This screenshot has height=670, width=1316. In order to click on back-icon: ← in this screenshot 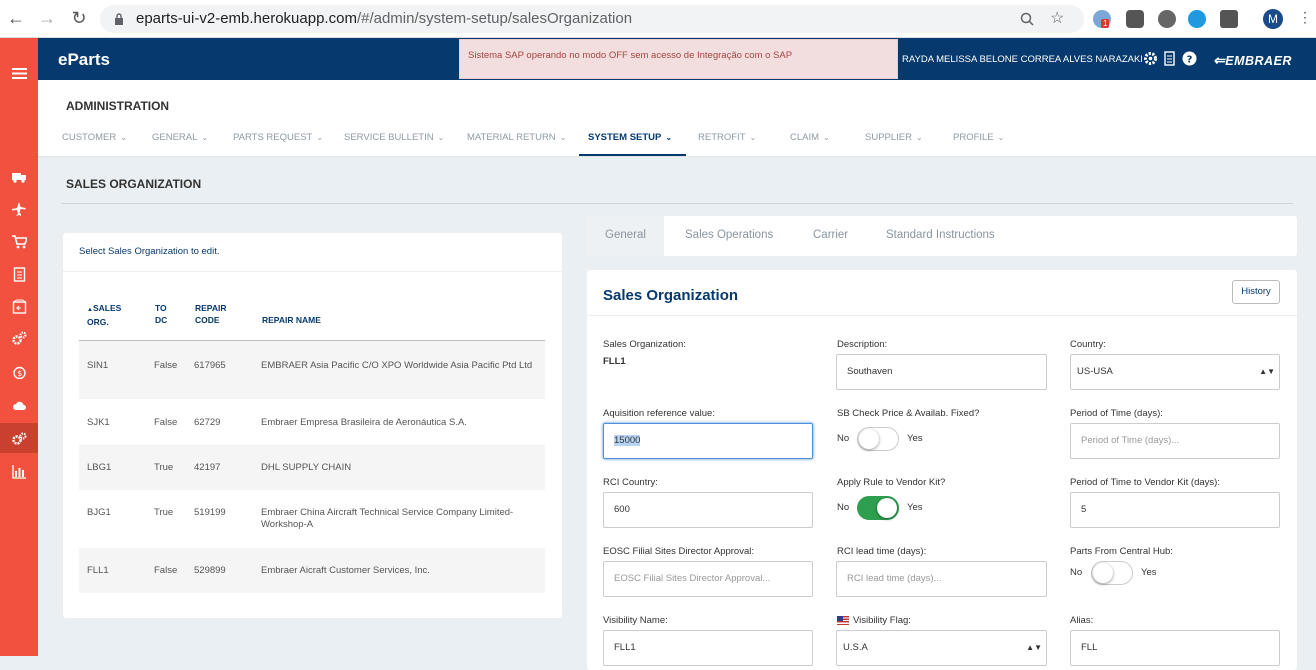, I will do `click(16, 18)`.